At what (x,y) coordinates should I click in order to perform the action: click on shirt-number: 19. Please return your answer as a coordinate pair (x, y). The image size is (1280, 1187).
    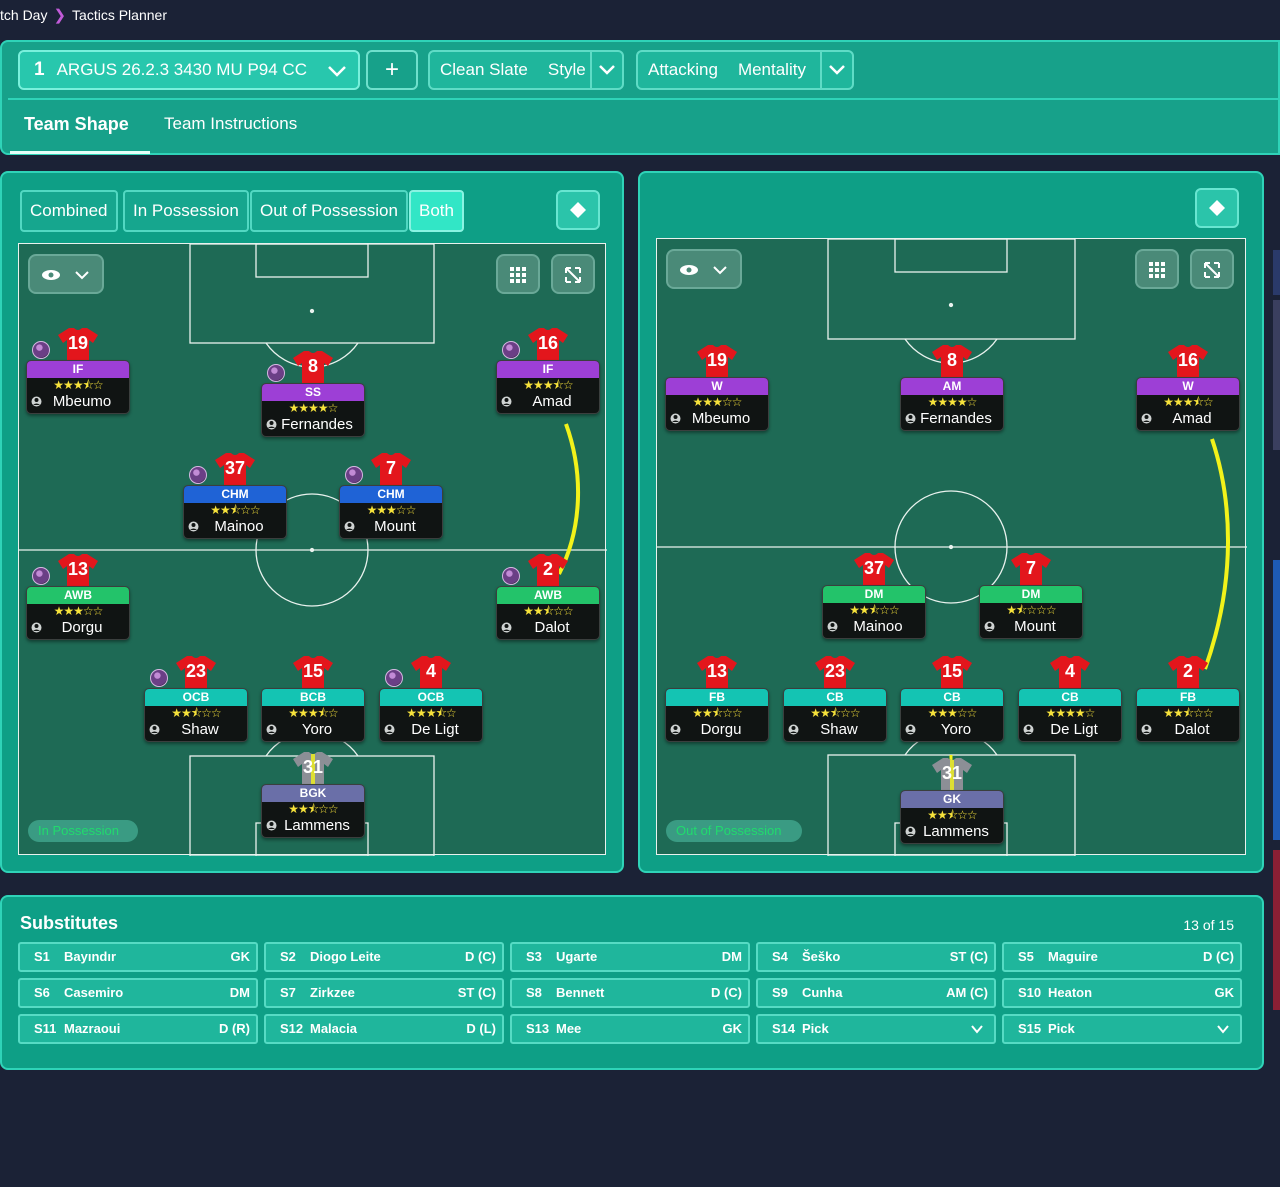
    Looking at the image, I should click on (717, 360).